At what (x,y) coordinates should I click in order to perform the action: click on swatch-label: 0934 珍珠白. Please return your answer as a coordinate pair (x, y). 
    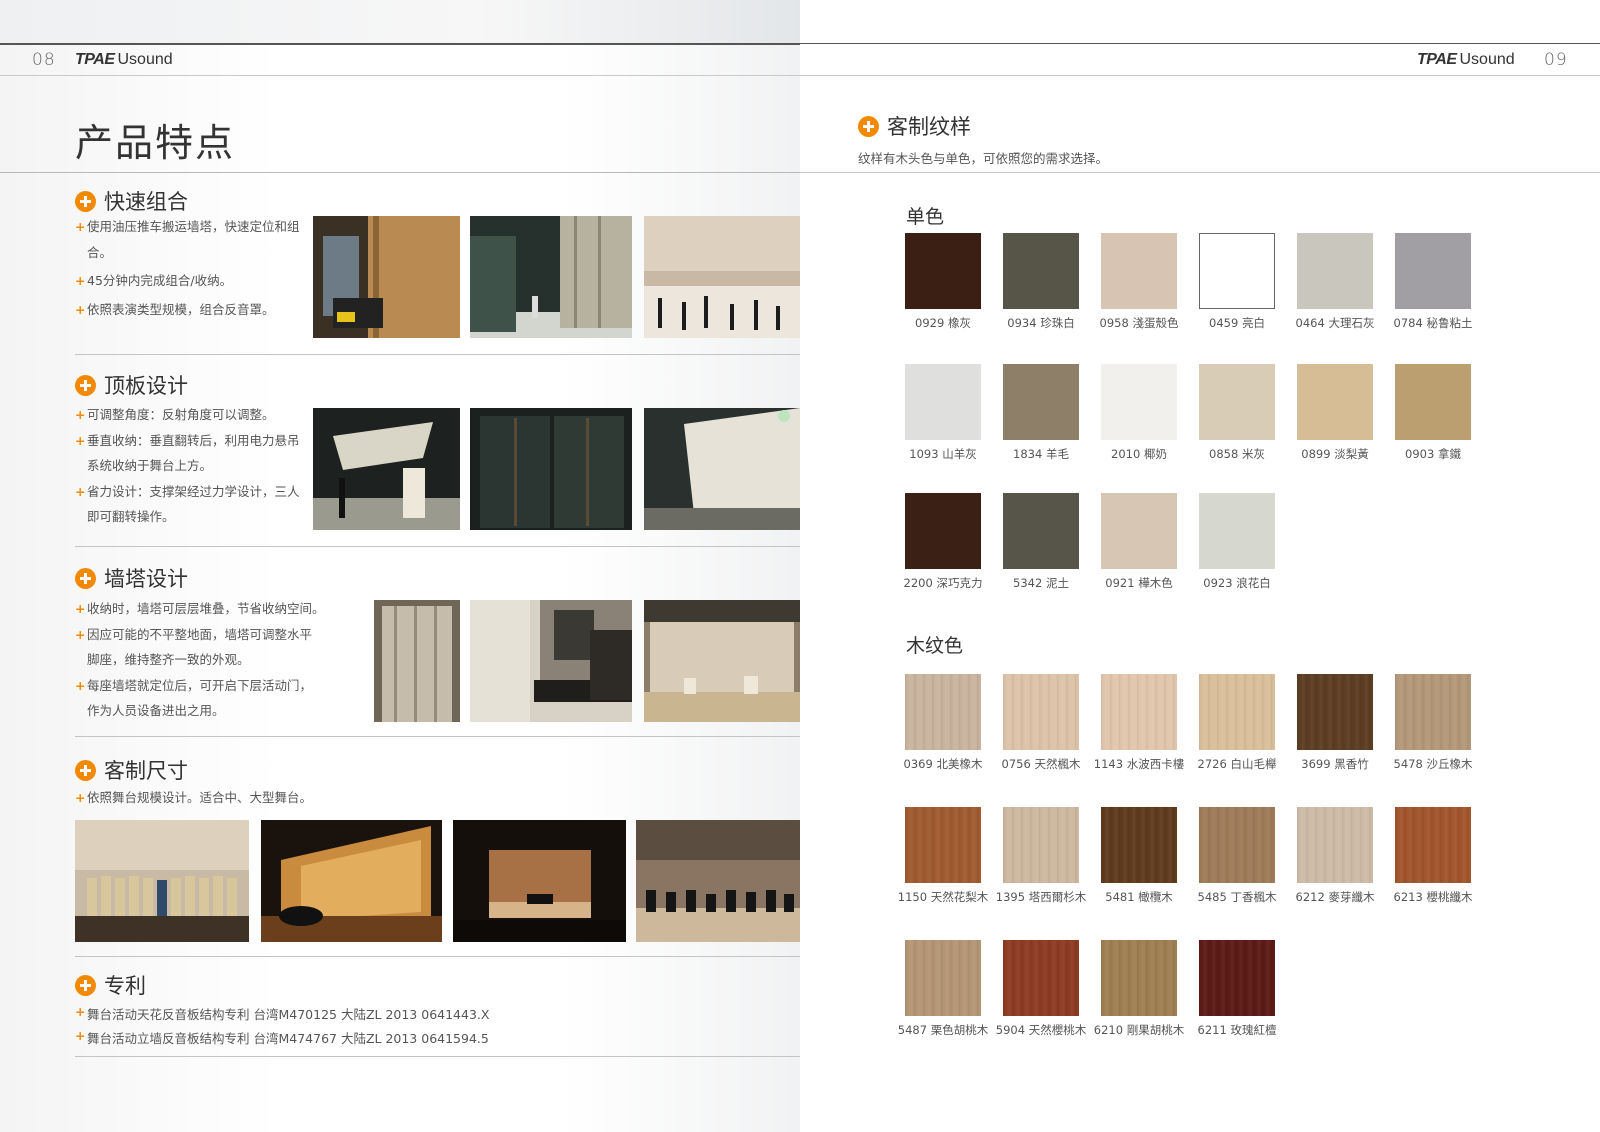
    Looking at the image, I should click on (1041, 323).